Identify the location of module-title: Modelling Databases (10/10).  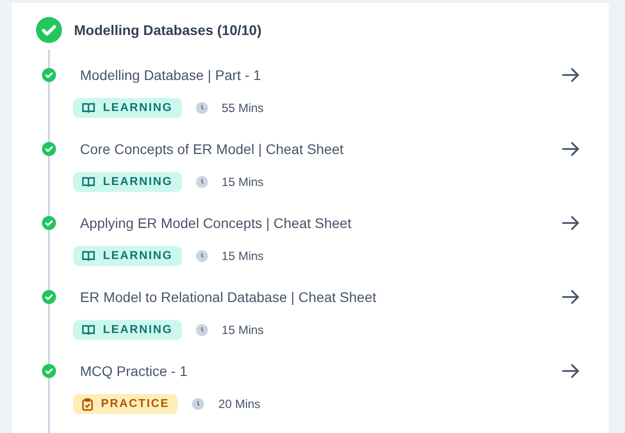
(168, 30).